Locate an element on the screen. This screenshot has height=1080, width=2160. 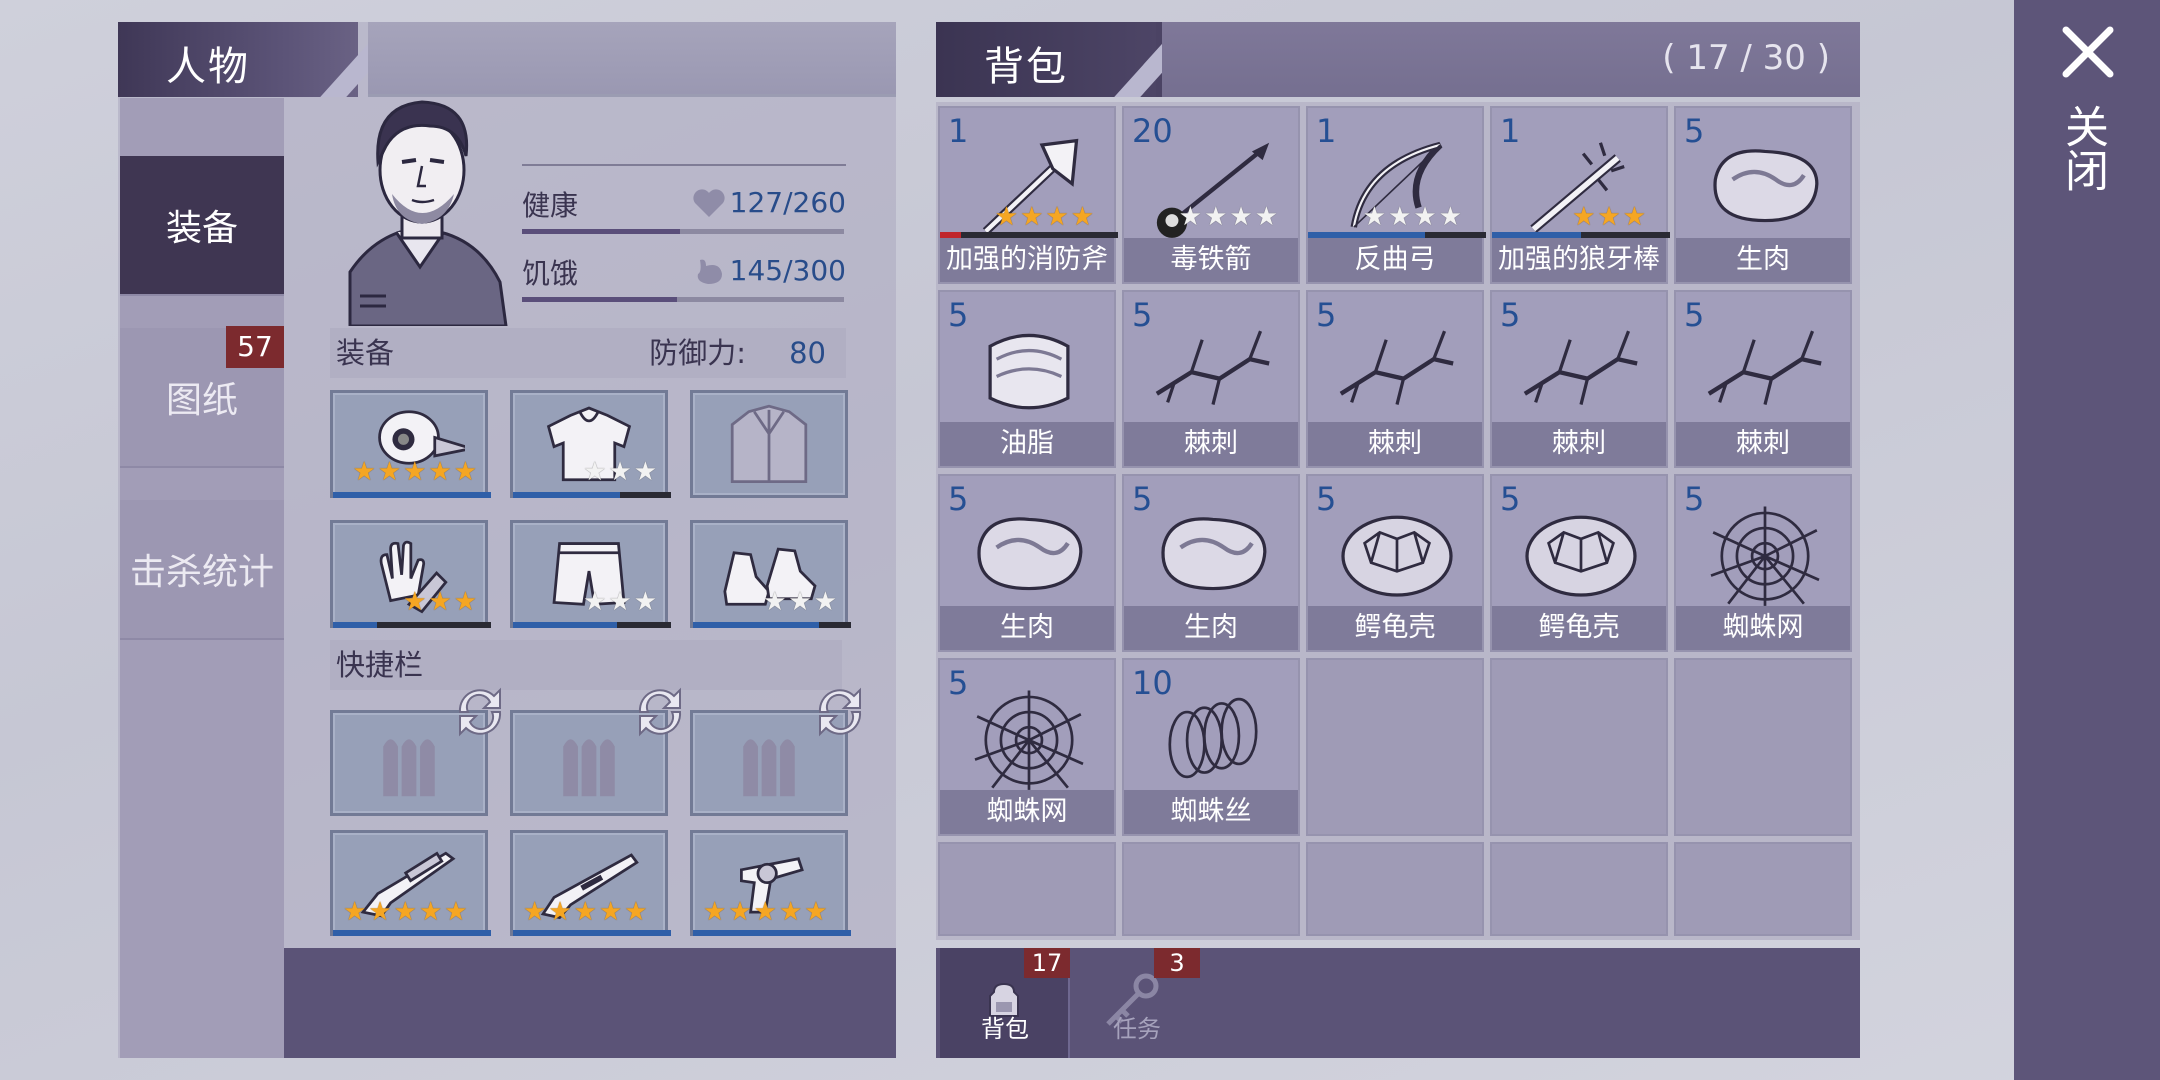
item-count: 20 is located at coordinates (1152, 131).